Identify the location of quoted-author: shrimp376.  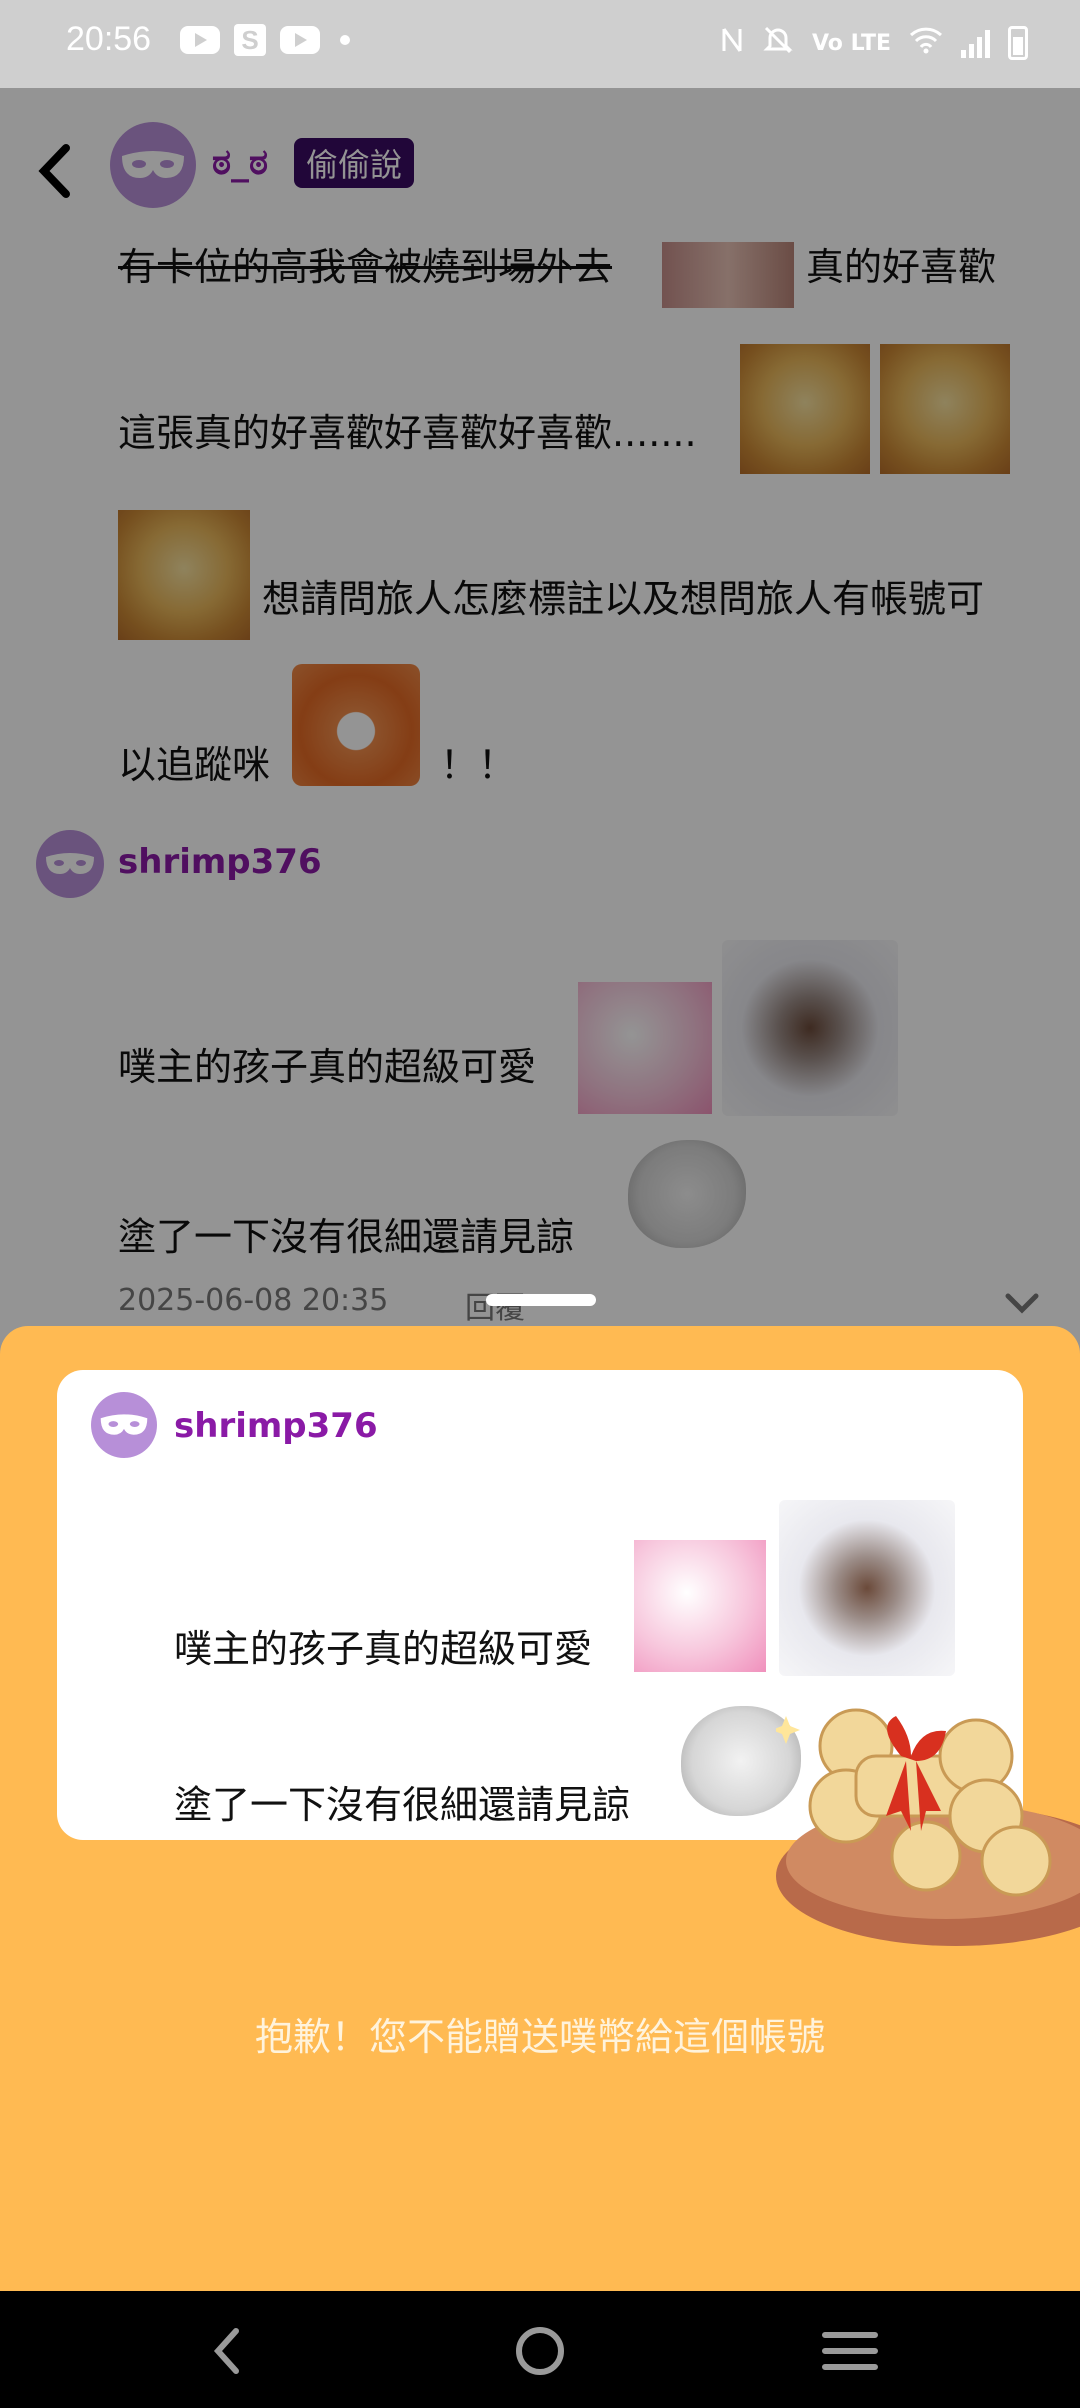
(276, 1426).